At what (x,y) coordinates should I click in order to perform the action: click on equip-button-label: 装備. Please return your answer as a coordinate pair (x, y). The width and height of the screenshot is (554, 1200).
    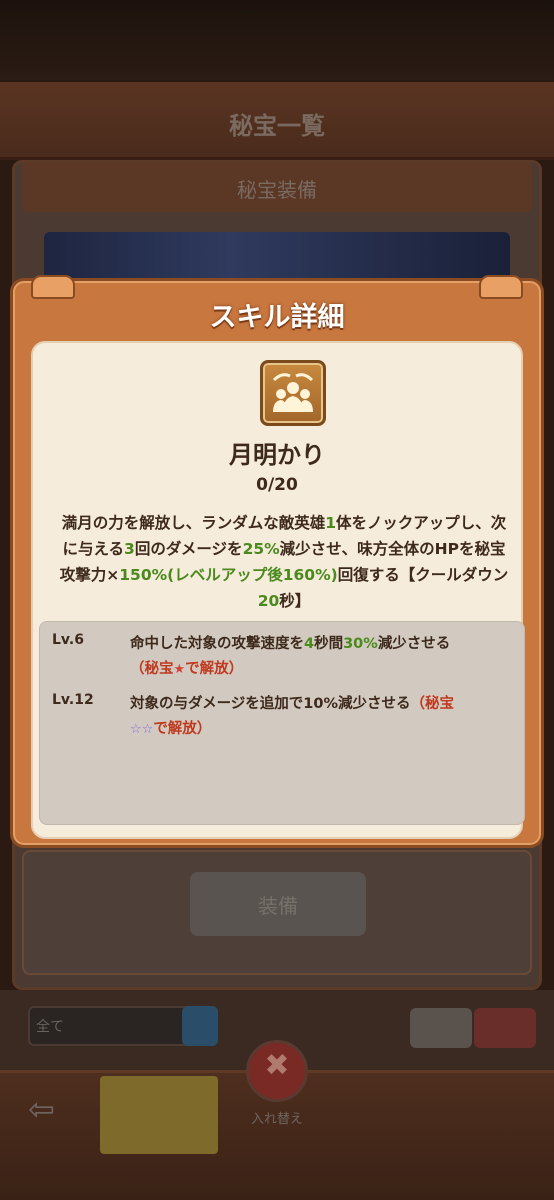
    Looking at the image, I should click on (278, 906).